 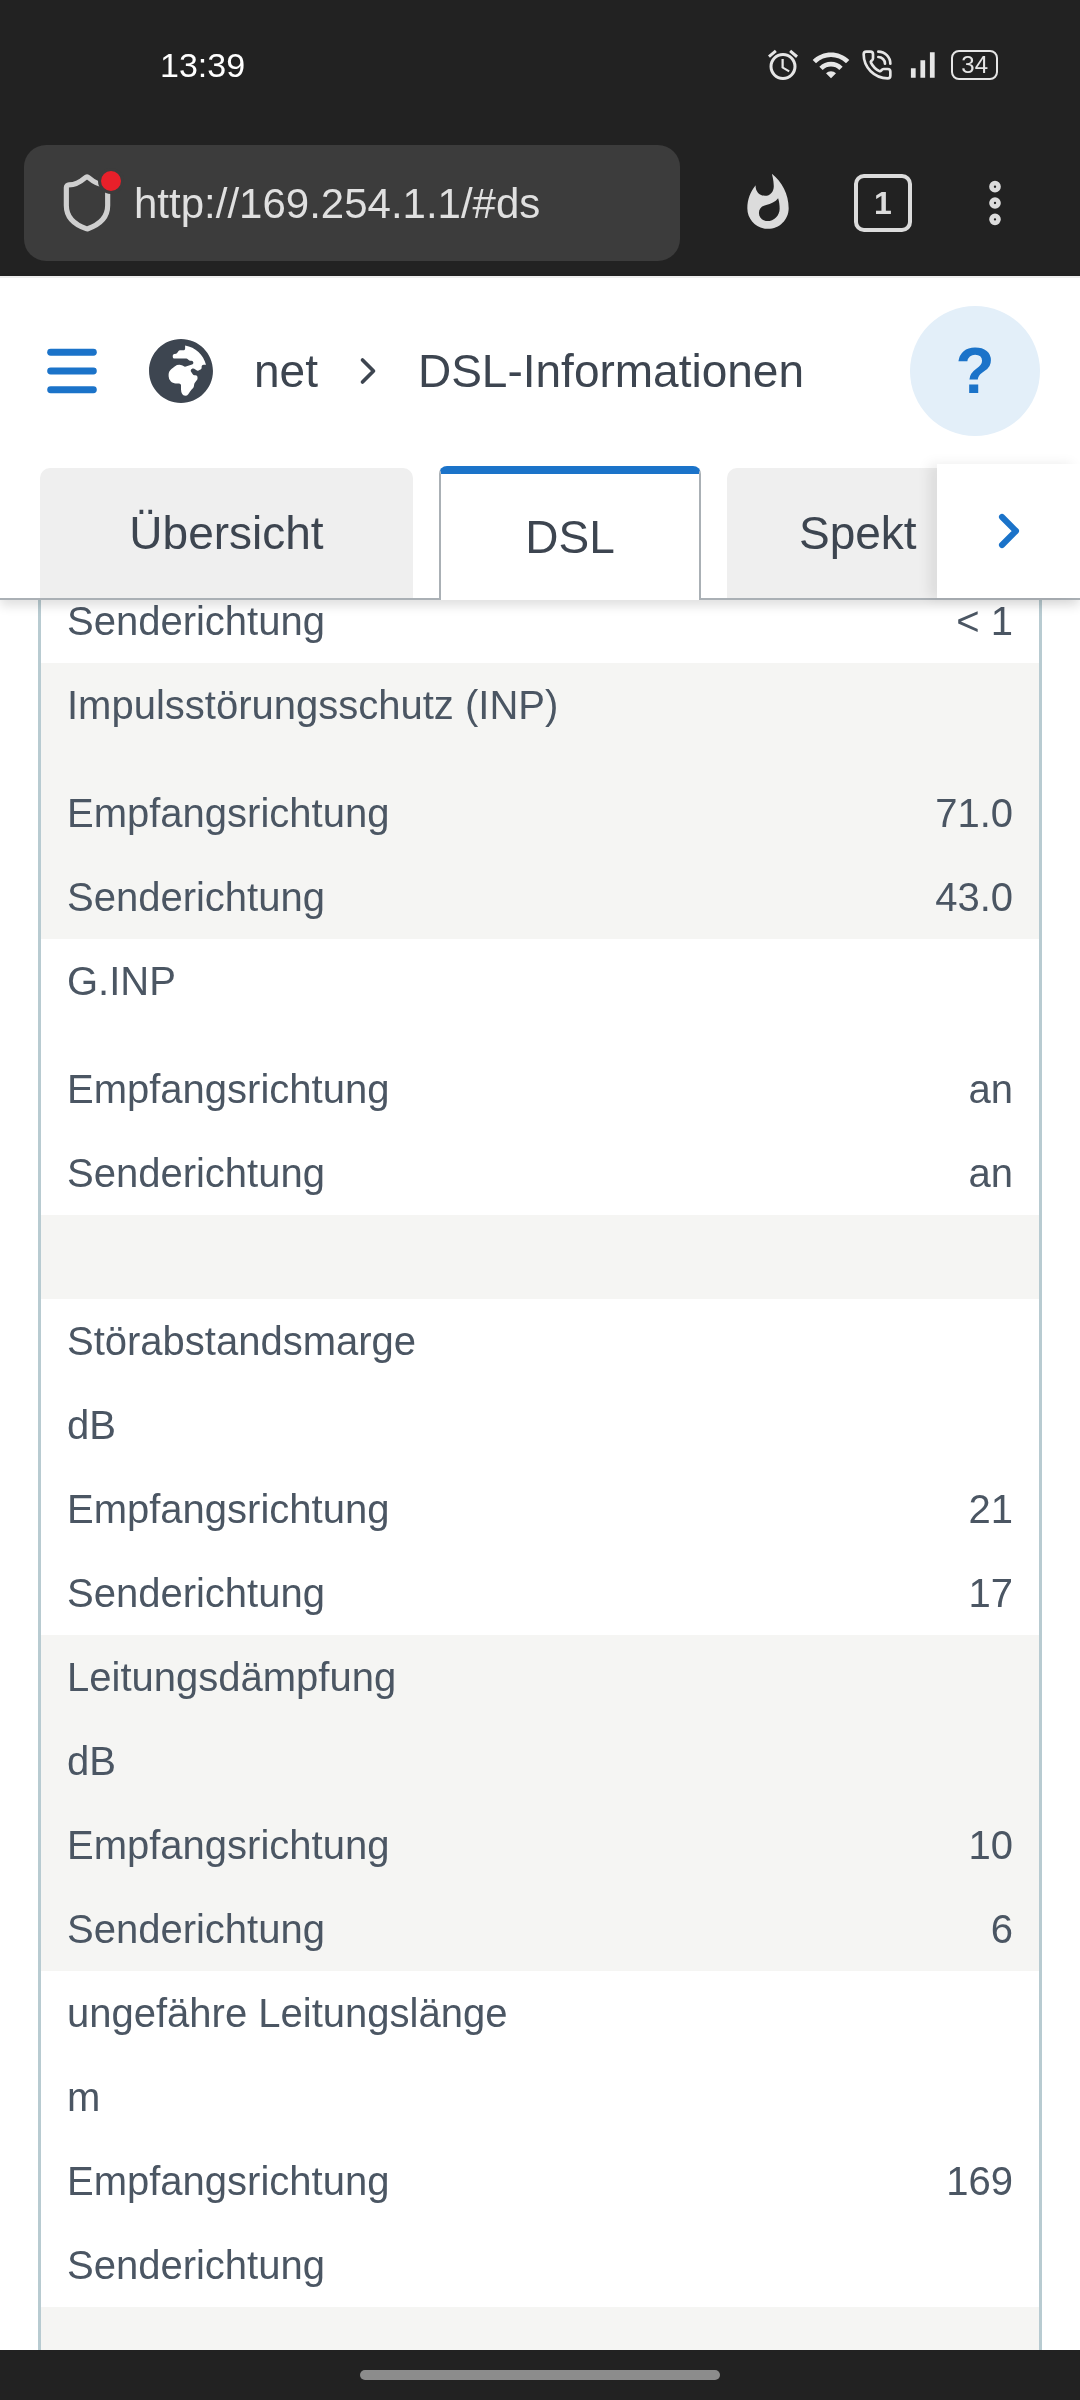 I want to click on globe-icon, so click(x=181, y=371).